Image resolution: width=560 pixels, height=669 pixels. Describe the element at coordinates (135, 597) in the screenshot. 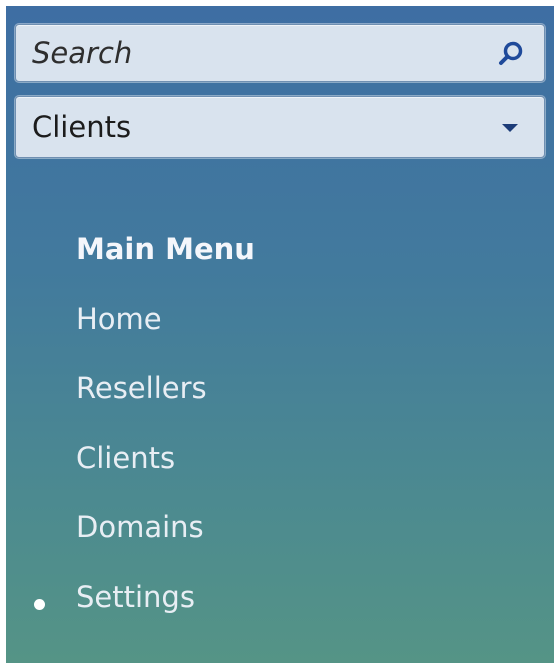

I see `menu-item-settings: Settings` at that location.